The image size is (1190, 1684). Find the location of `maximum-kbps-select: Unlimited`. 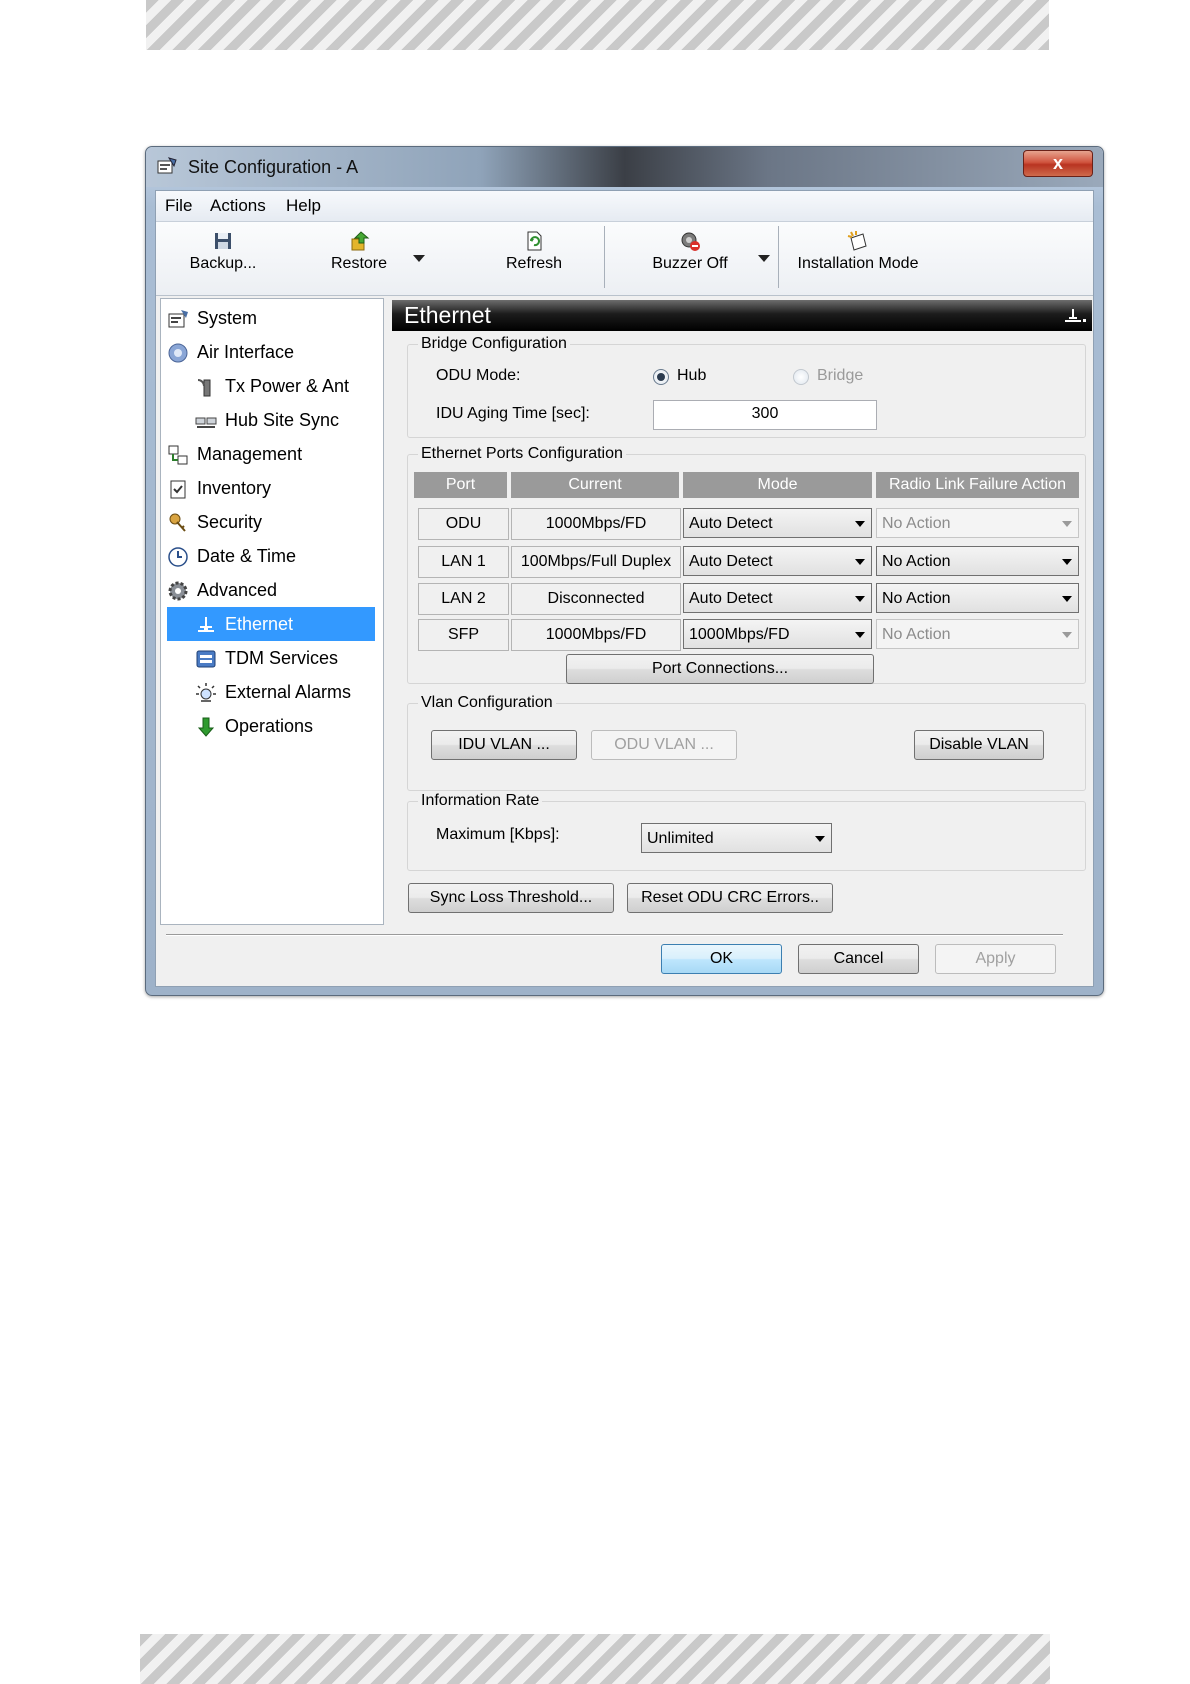

maximum-kbps-select: Unlimited is located at coordinates (736, 838).